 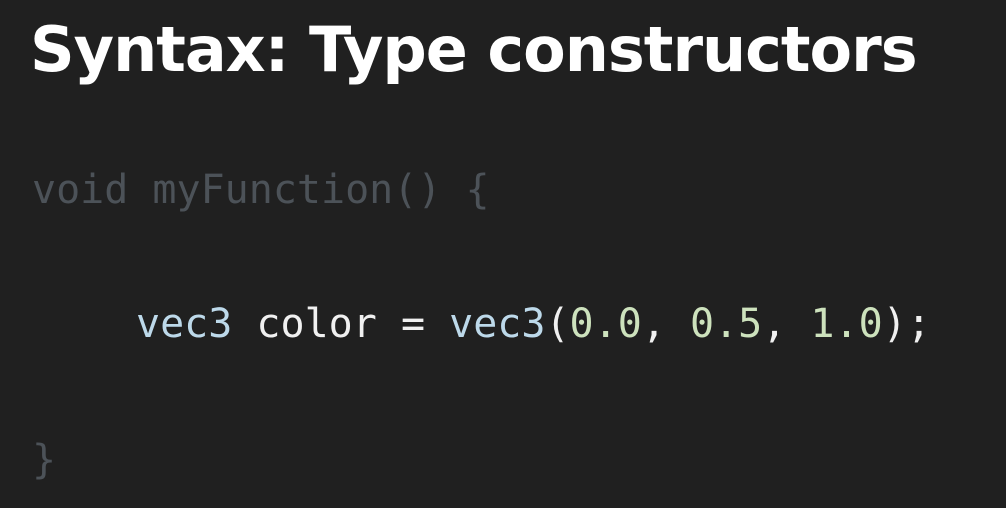 I want to click on argument-1: 0.0, so click(x=605, y=324).